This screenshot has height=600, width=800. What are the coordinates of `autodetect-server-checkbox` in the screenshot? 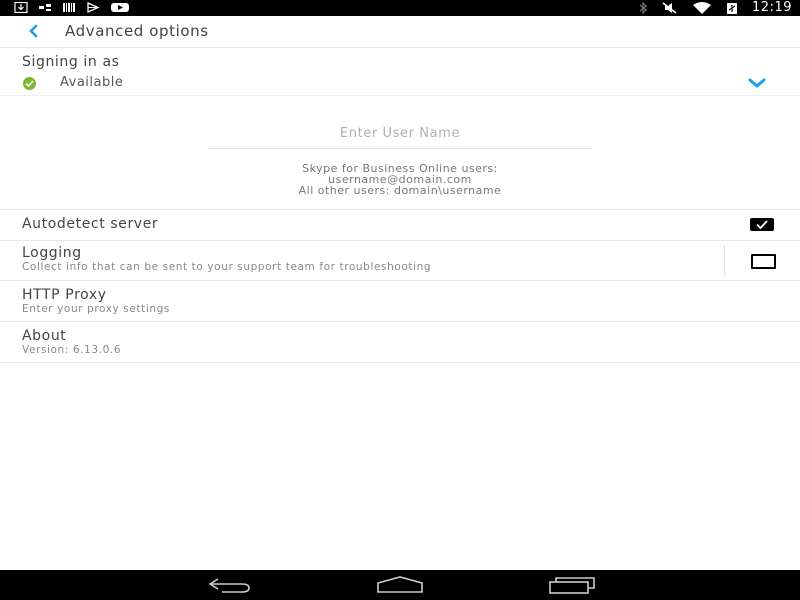 It's located at (762, 224).